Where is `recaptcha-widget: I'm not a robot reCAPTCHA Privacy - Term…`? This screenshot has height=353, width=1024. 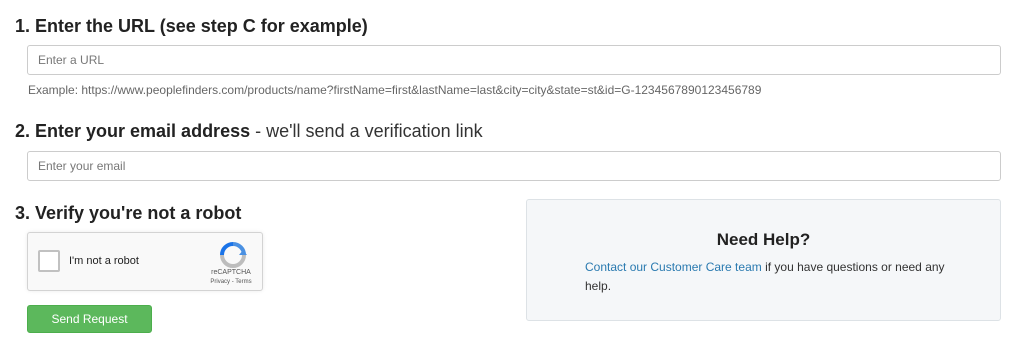
recaptcha-widget: I'm not a robot reCAPTCHA Privacy - Term… is located at coordinates (145, 261).